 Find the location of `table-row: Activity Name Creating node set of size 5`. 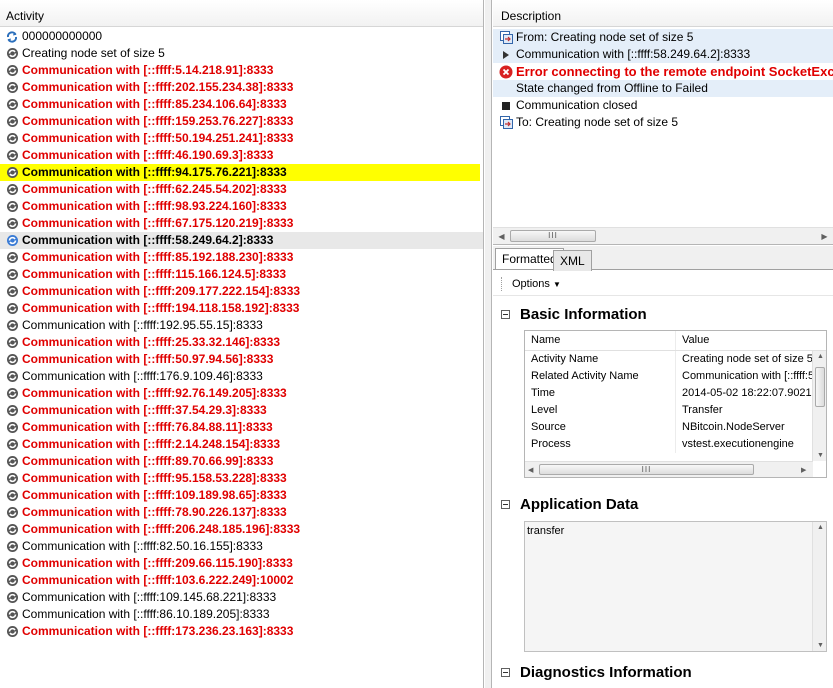

table-row: Activity Name Creating node set of size 5 is located at coordinates (675, 359).